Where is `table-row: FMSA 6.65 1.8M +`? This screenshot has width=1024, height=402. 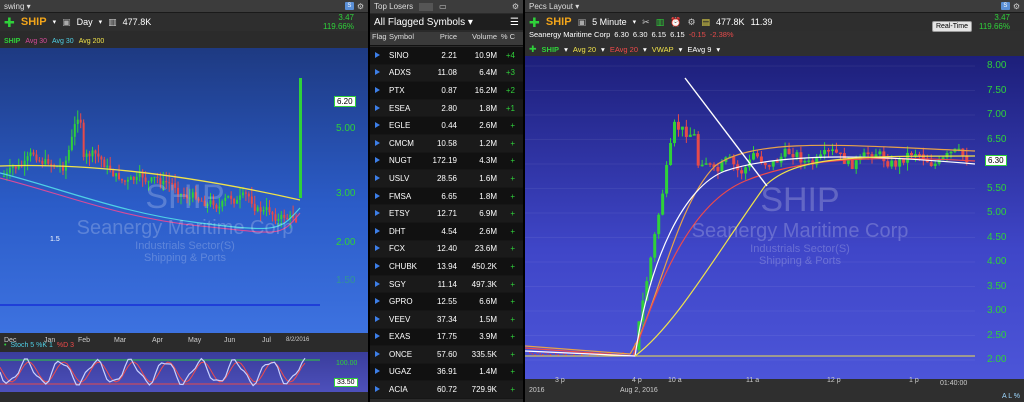 table-row: FMSA 6.65 1.8M + is located at coordinates (446, 196).